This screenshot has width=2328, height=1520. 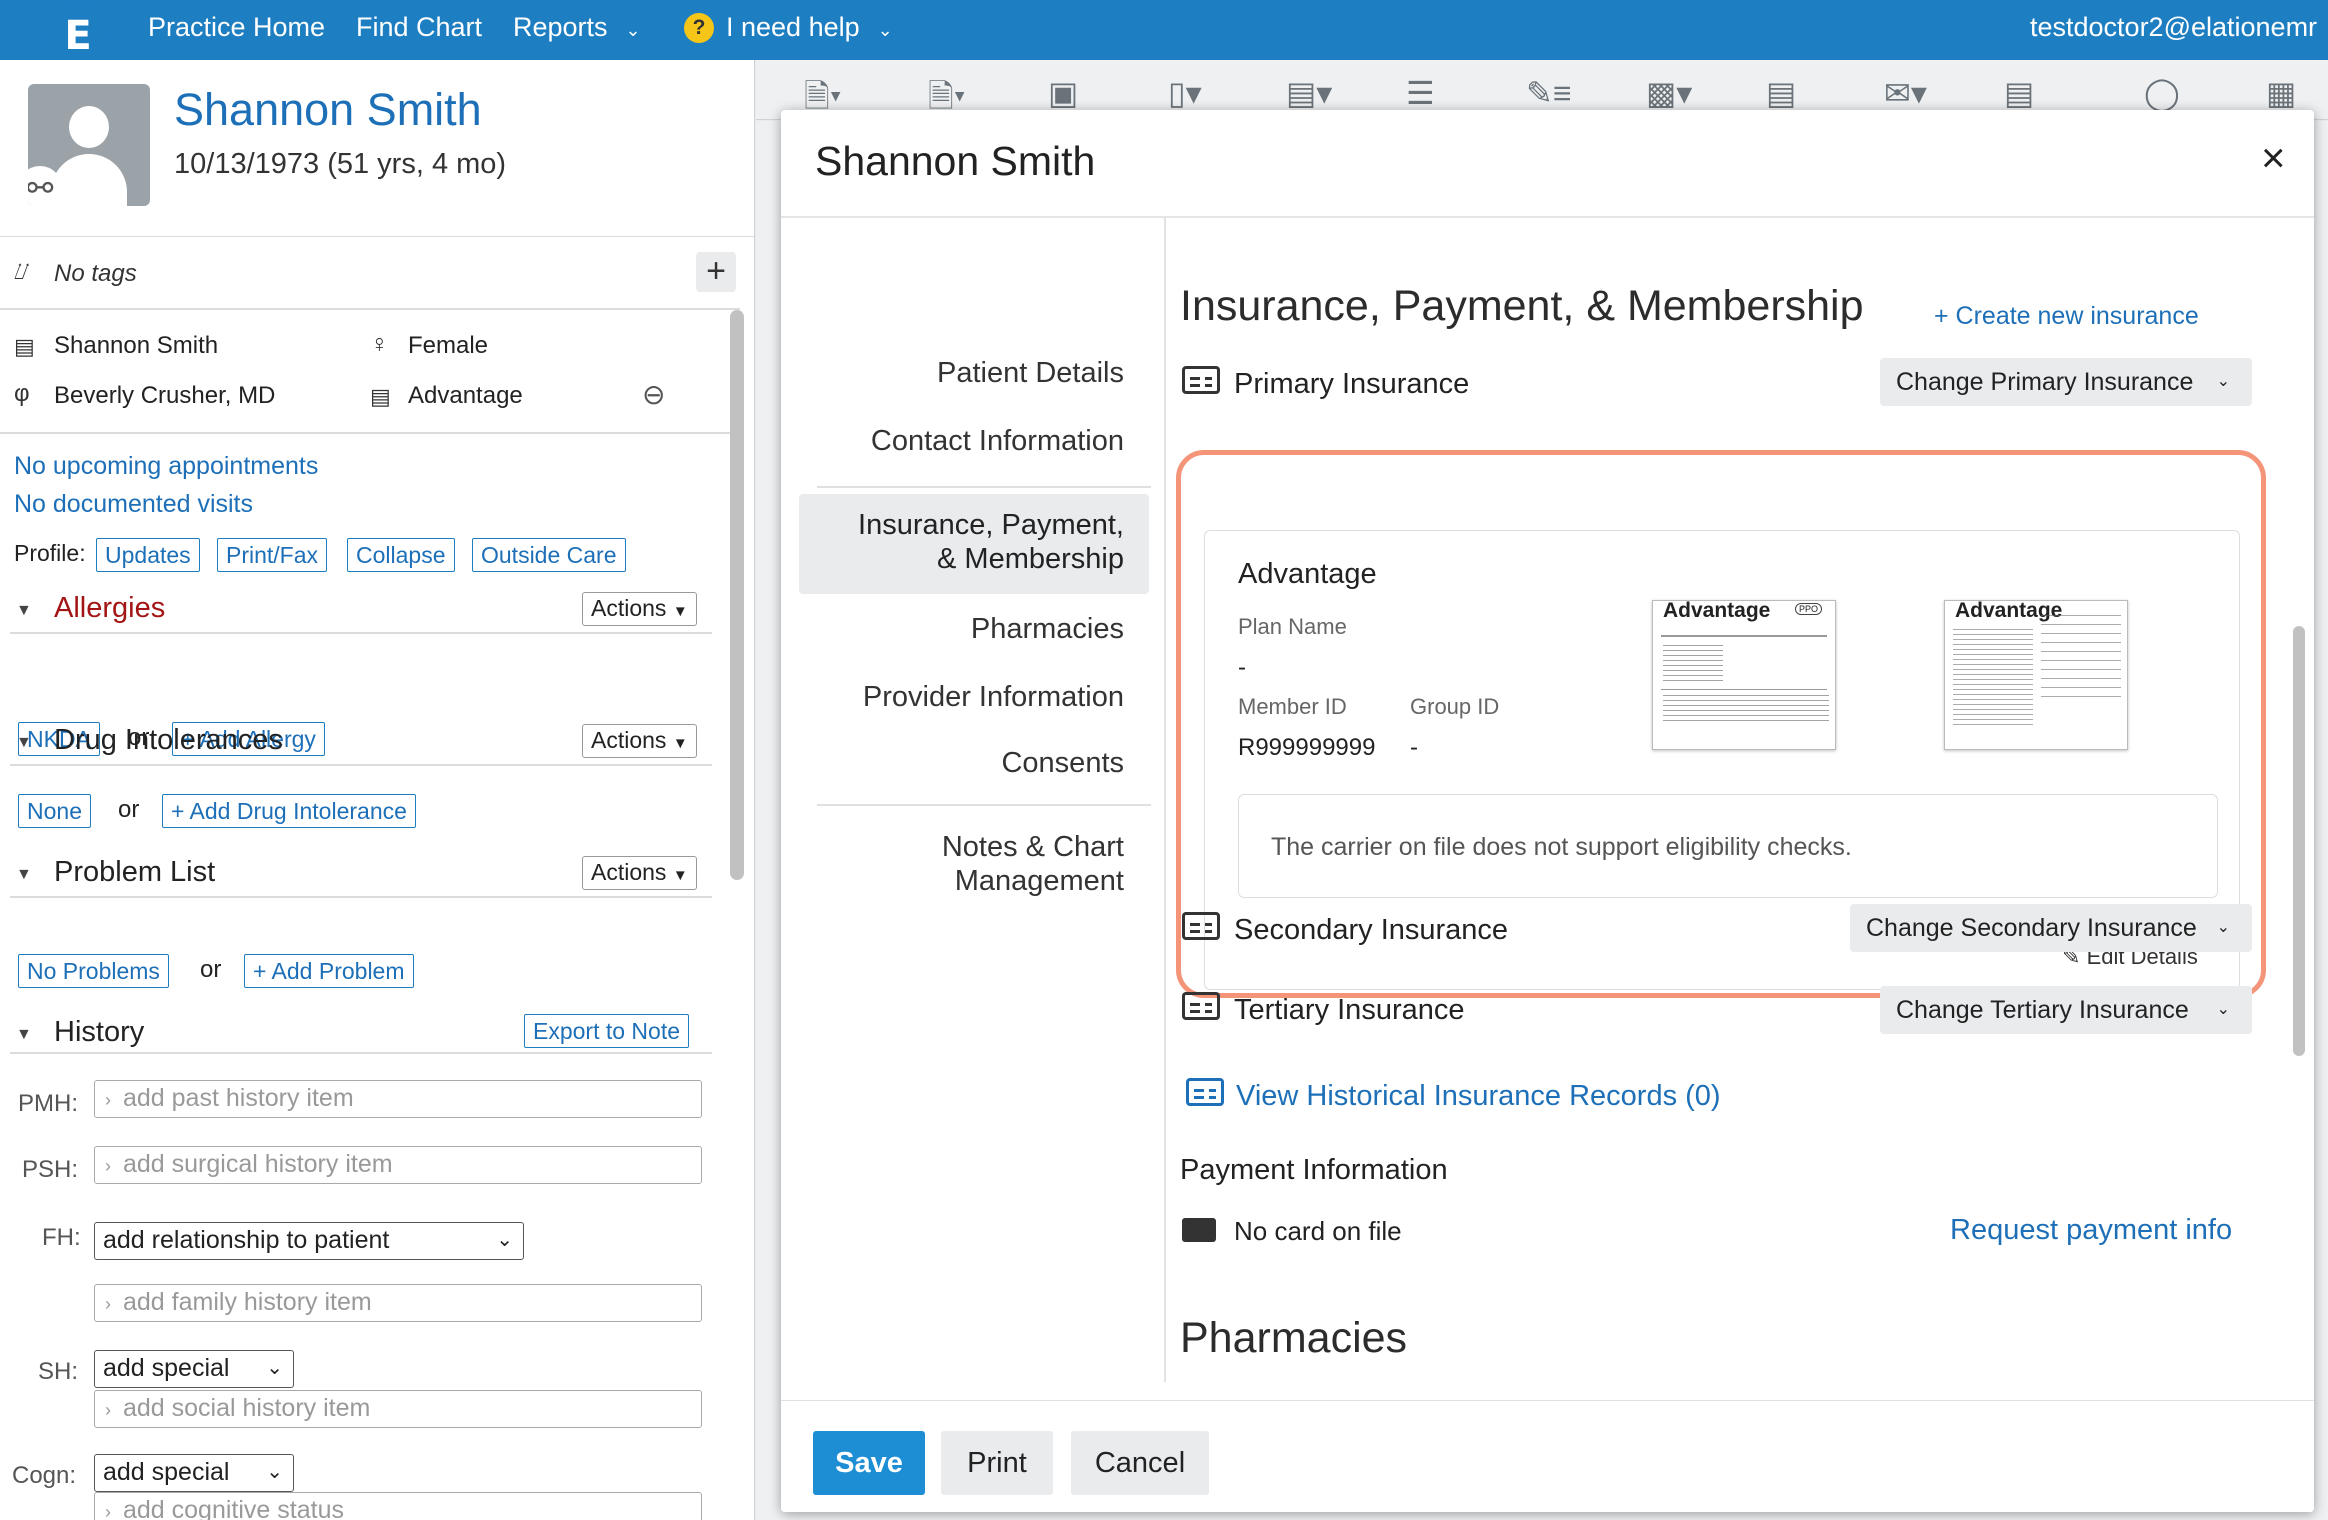 What do you see at coordinates (716, 272) in the screenshot?
I see `add-tag-button: +` at bounding box center [716, 272].